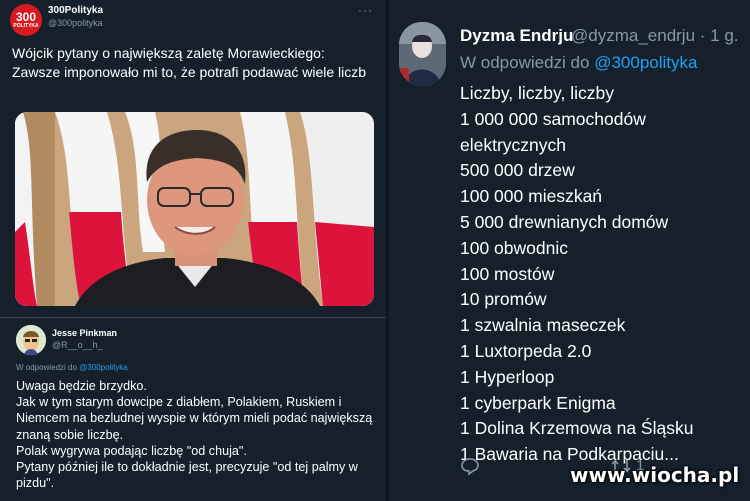 The height and width of the screenshot is (501, 750). I want to click on author-handle: @300polityka, so click(75, 23).